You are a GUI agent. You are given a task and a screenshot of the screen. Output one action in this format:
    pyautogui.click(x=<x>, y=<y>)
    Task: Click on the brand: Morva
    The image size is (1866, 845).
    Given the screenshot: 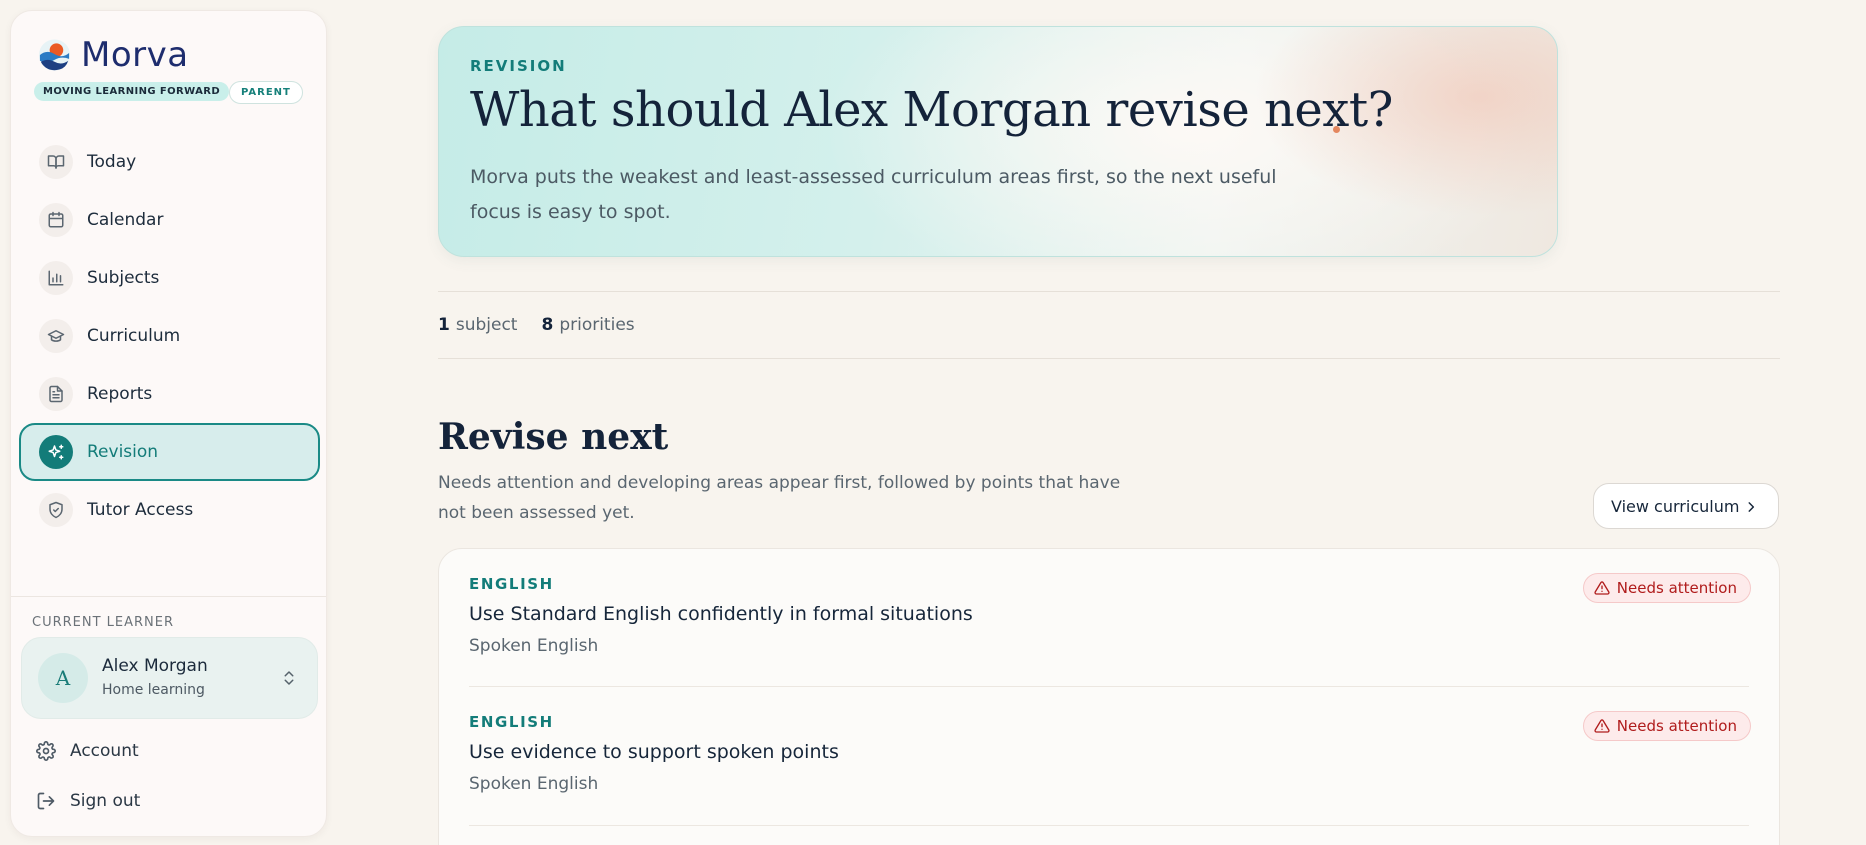 What is the action you would take?
    pyautogui.click(x=113, y=55)
    